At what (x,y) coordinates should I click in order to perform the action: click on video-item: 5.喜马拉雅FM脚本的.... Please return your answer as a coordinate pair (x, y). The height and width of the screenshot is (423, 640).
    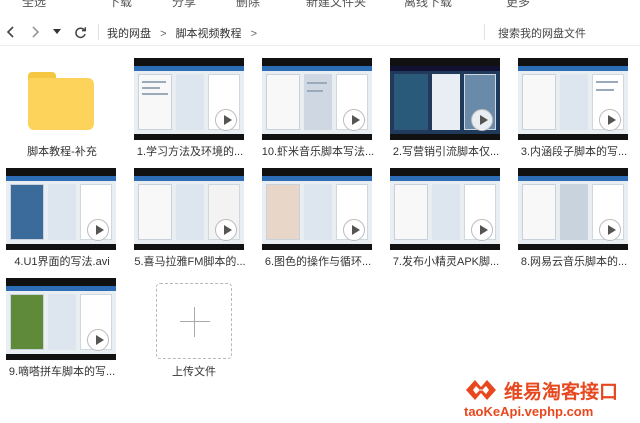
    Looking at the image, I should click on (188, 223).